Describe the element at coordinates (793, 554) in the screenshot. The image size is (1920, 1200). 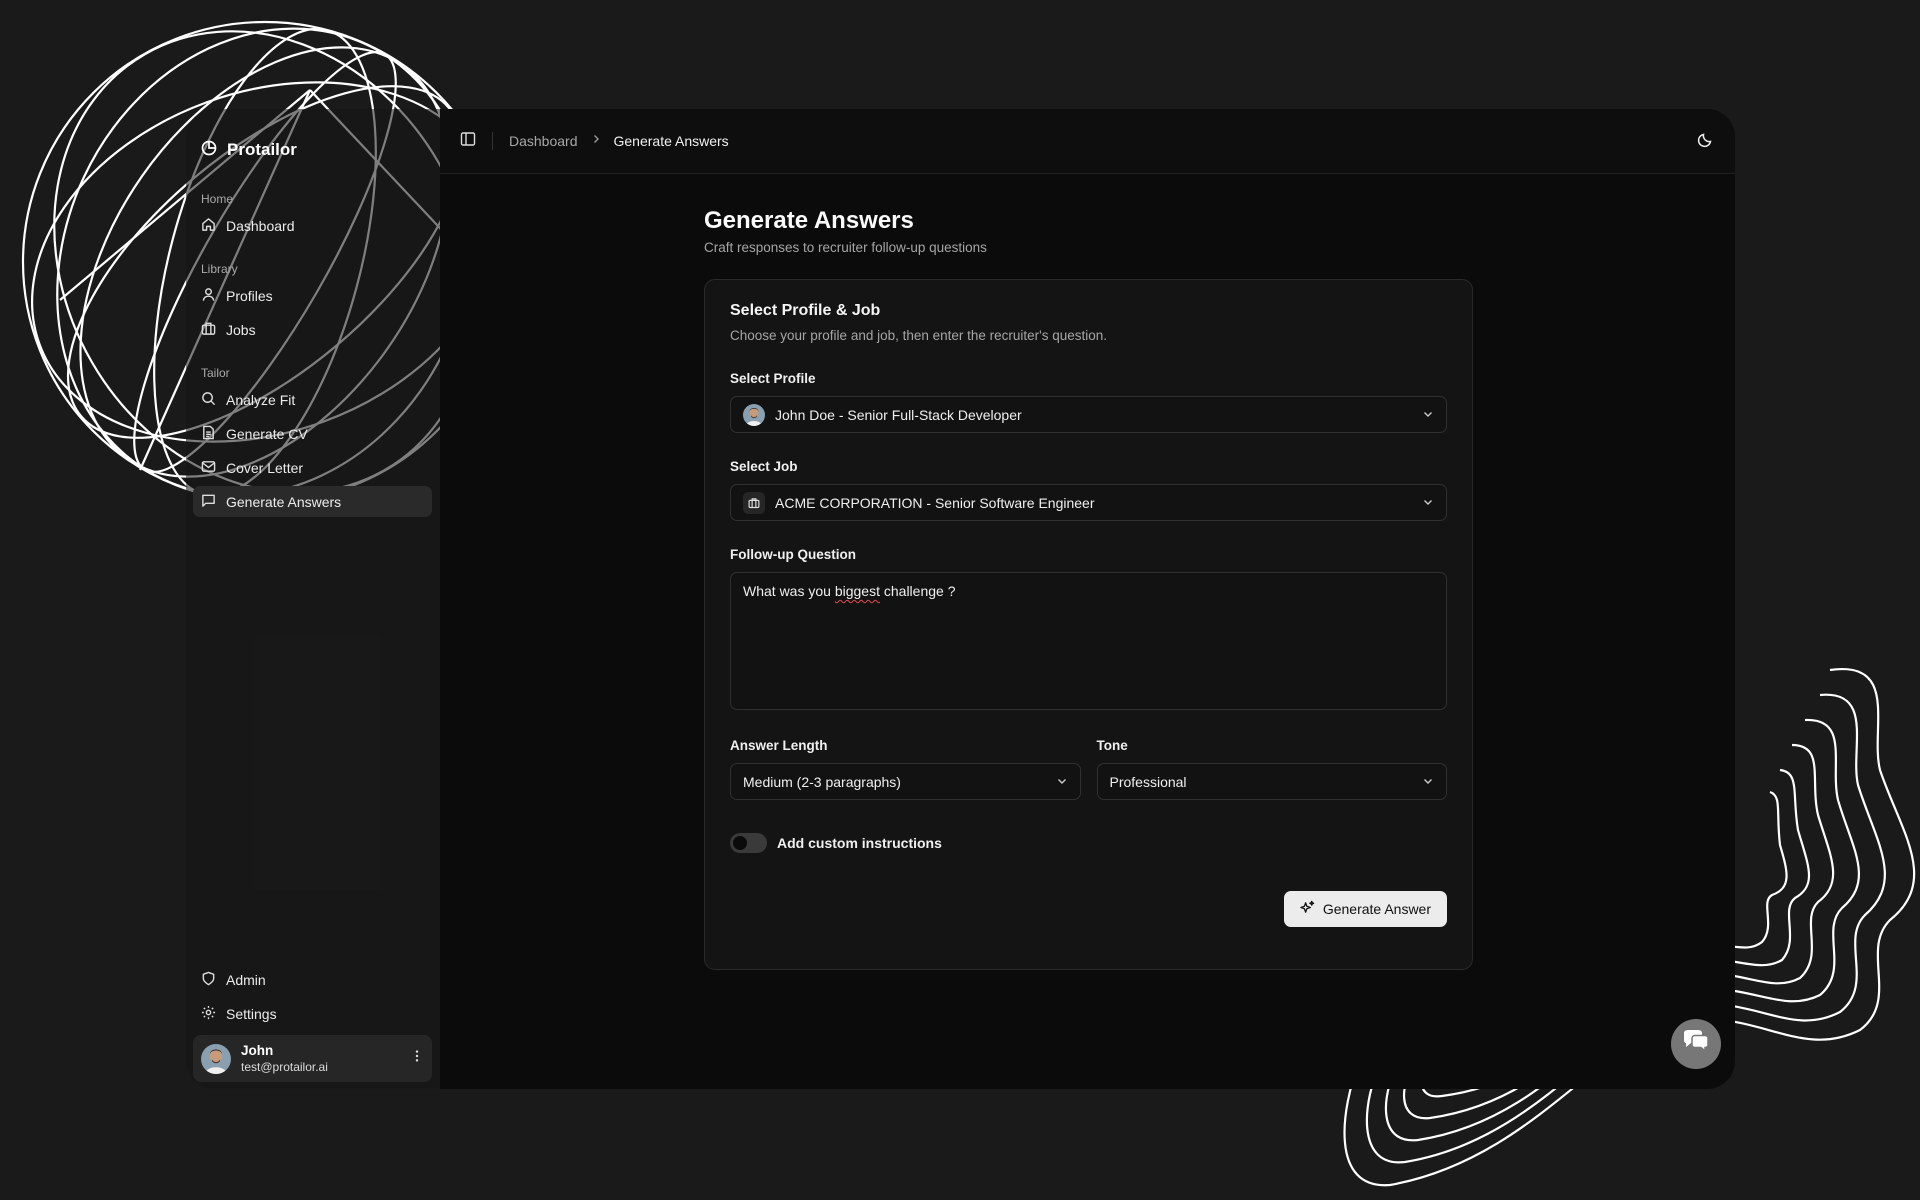
I see `question-label: Follow-up Question` at that location.